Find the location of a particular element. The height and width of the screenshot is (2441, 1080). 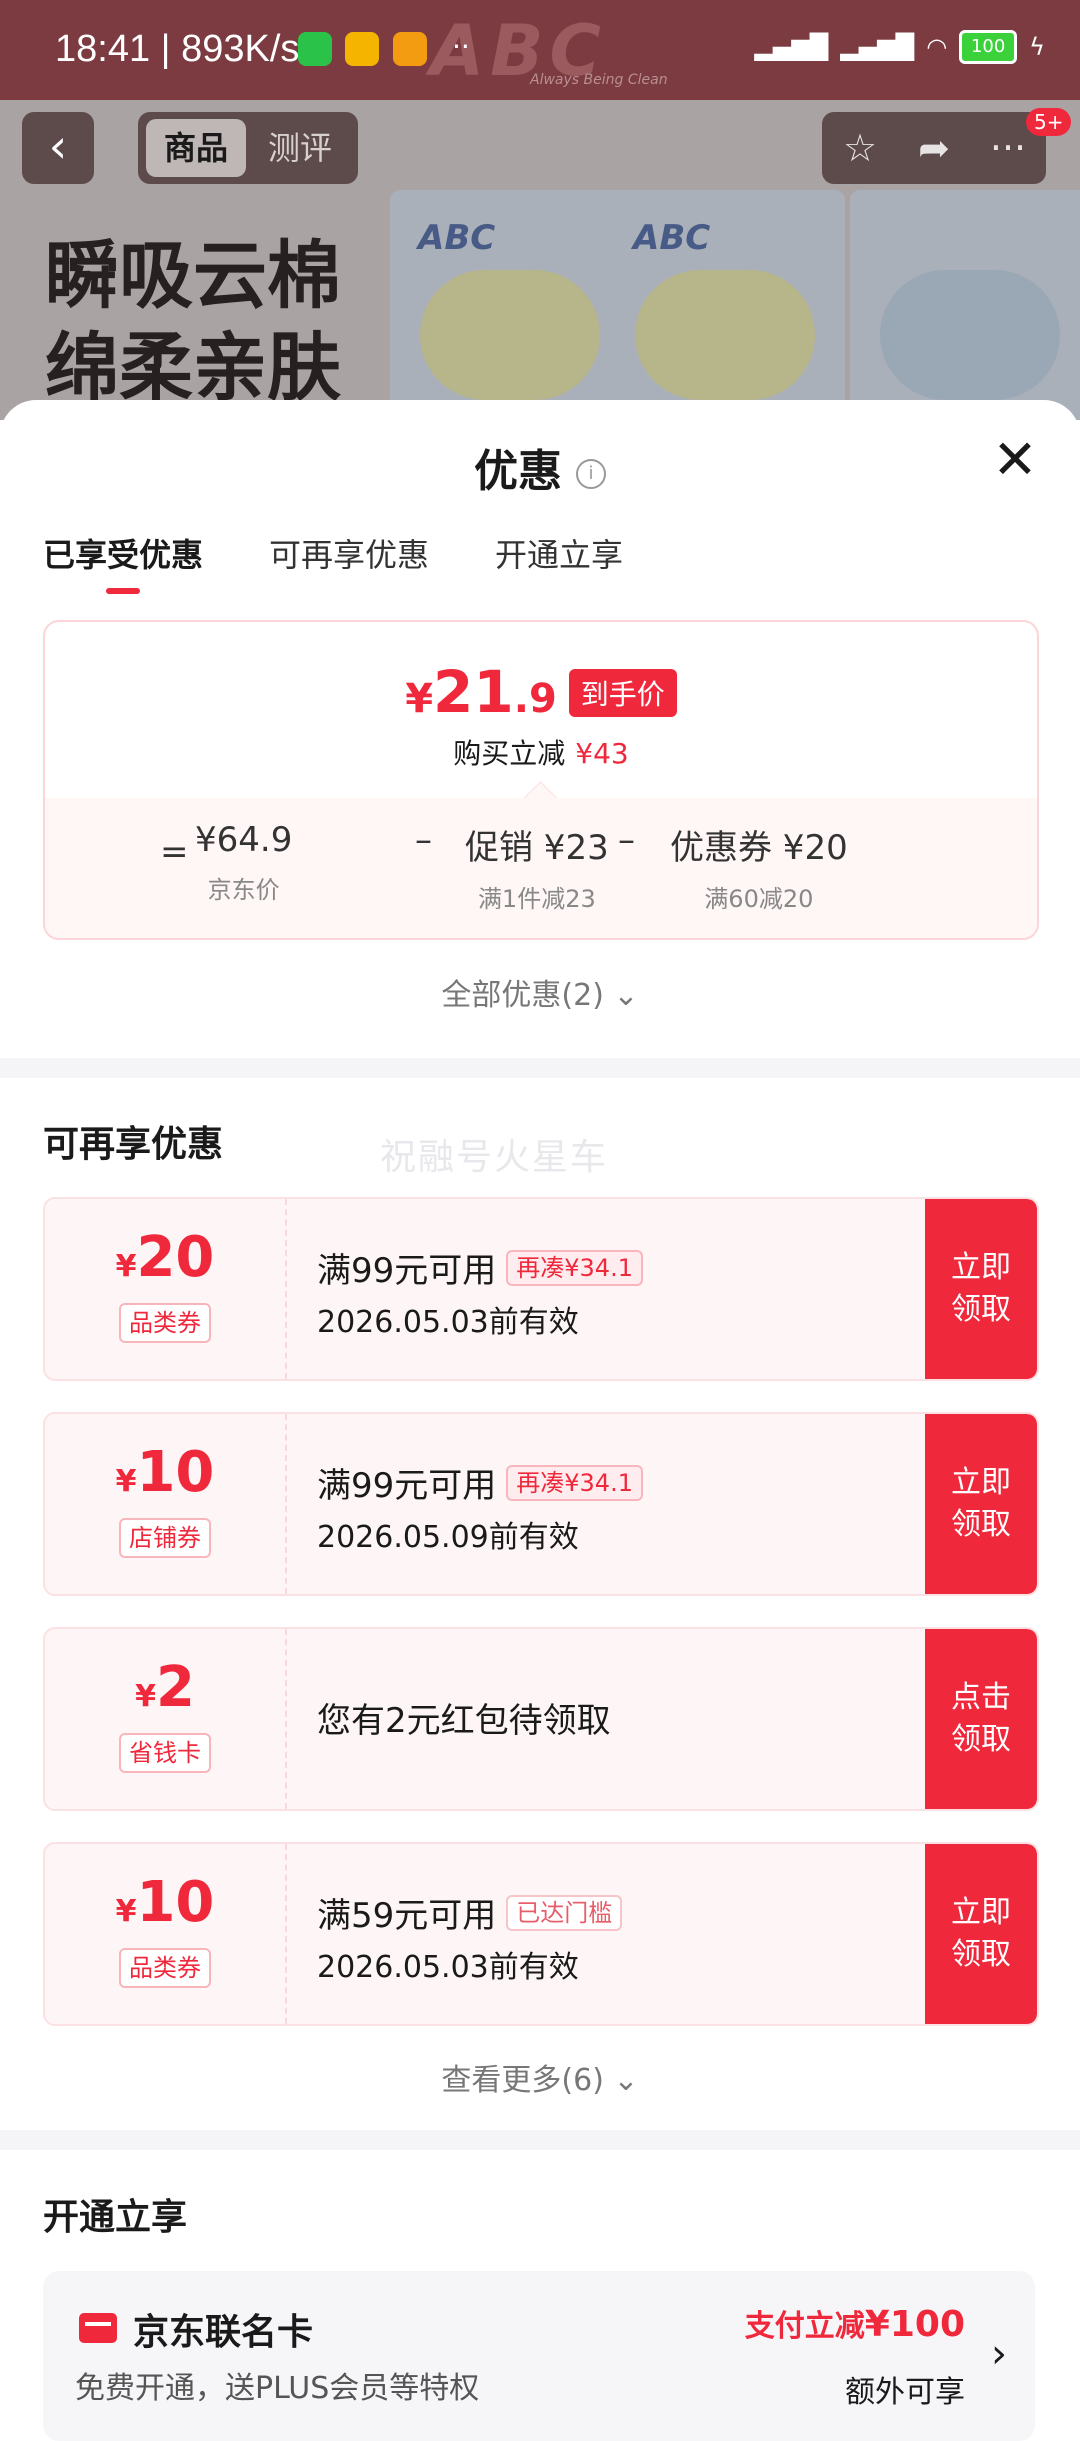

status-right: ▂▄▆█ ▂▄▆█ ◠ 100 ϟ is located at coordinates (900, 47).